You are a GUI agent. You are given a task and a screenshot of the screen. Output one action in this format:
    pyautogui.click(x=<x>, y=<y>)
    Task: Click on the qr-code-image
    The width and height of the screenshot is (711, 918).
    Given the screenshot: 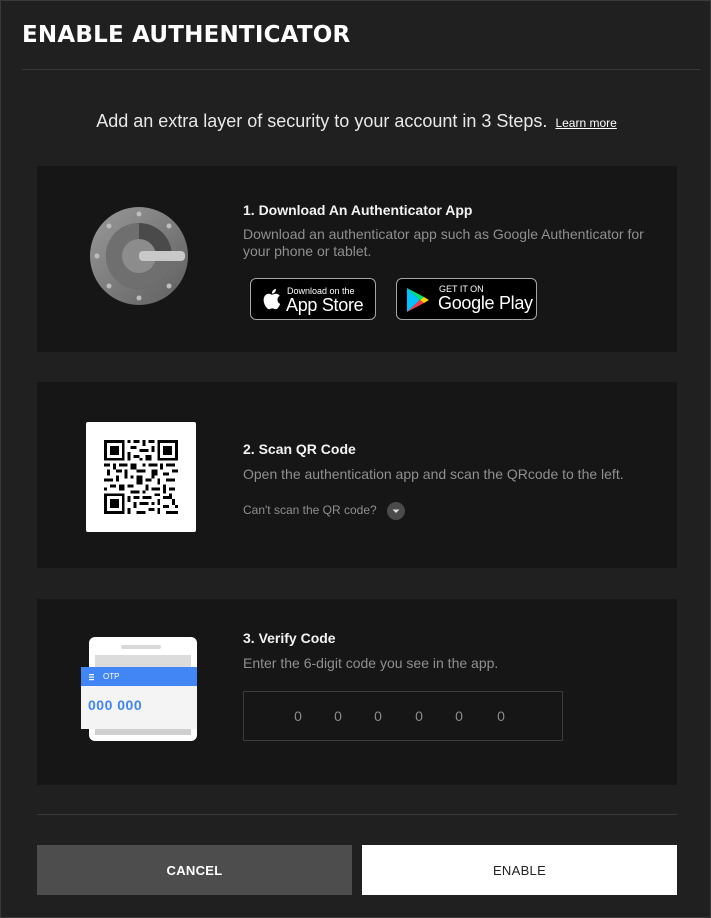 What is the action you would take?
    pyautogui.click(x=141, y=477)
    